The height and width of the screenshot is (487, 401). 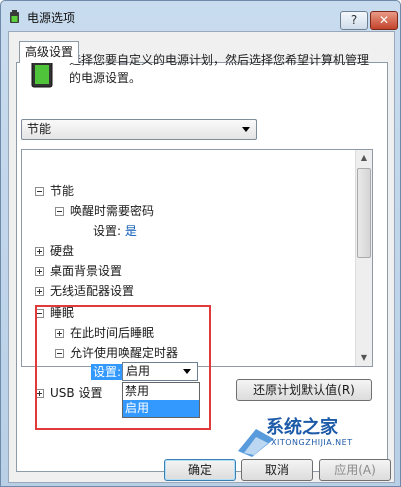 What do you see at coordinates (384, 20) in the screenshot?
I see `close-button: ✕` at bounding box center [384, 20].